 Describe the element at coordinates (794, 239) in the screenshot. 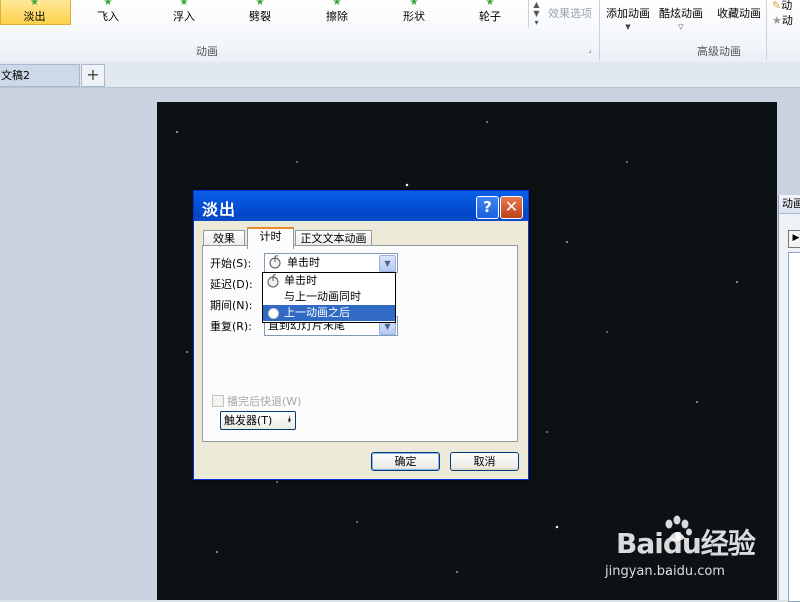

I see `play-button: ▶` at that location.